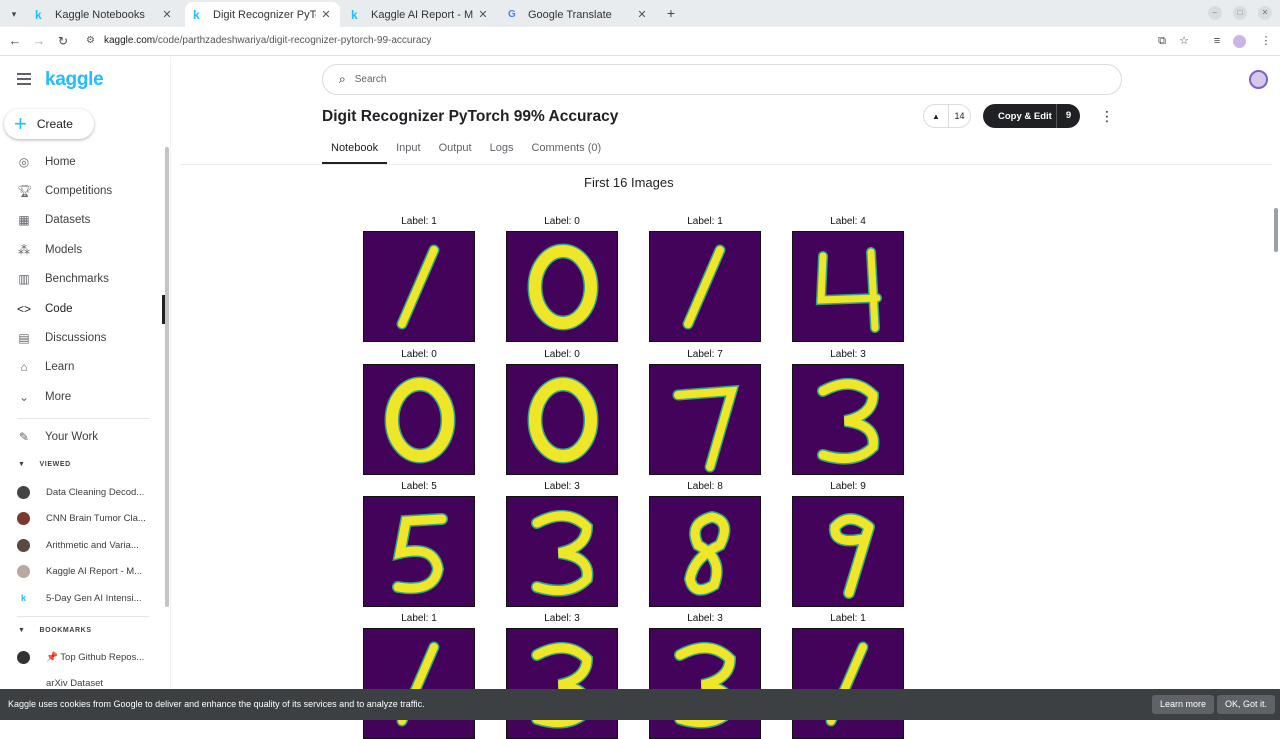 Image resolution: width=1280 pixels, height=739 pixels. Describe the element at coordinates (262, 14) in the screenshot. I see `browser-tab-digit-recognizer: k Digit Recognizer PyTorch ✕` at that location.